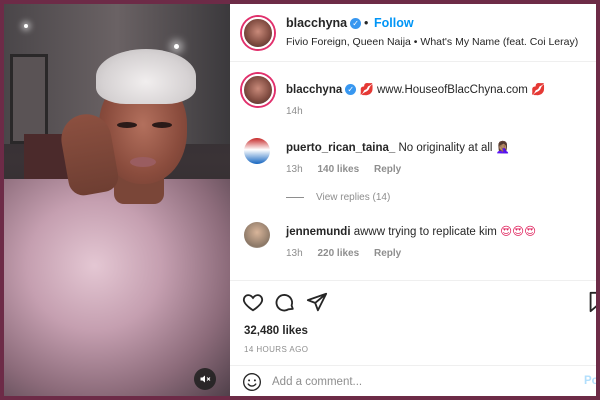 This screenshot has height=400, width=600. What do you see at coordinates (518, 232) in the screenshot?
I see `heart-eyes-emoji-icon: 😍😍😍` at bounding box center [518, 232].